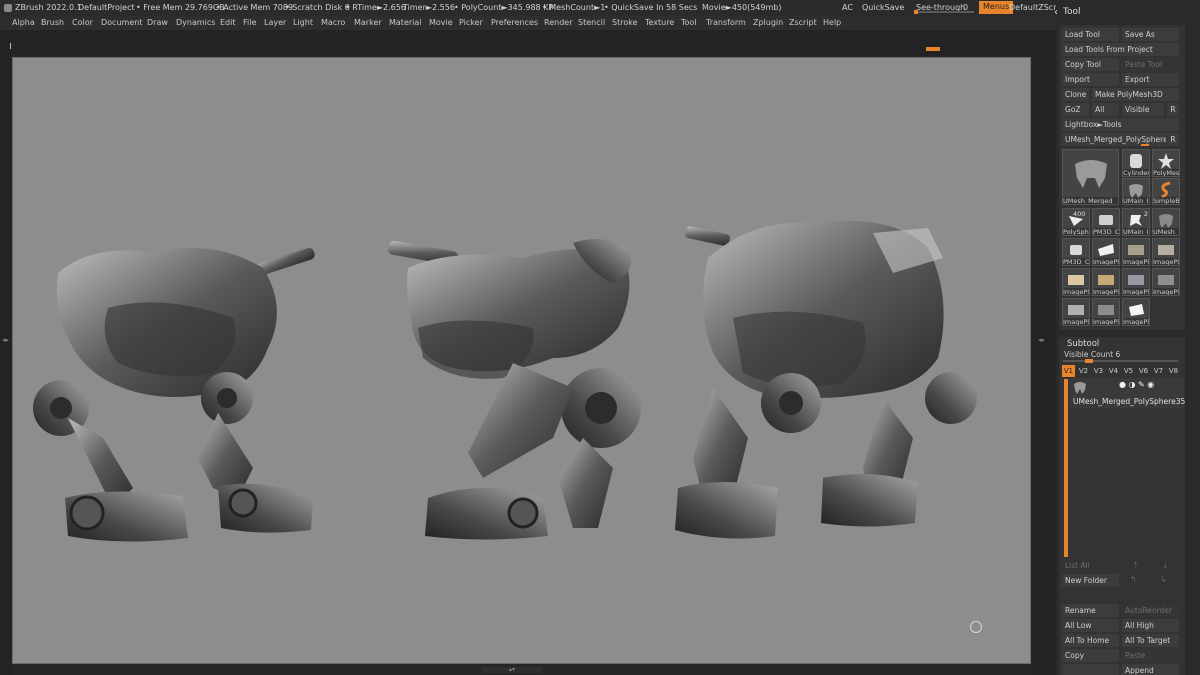 This screenshot has height=675, width=1200. What do you see at coordinates (659, 22) in the screenshot?
I see `menu-texture: Texture` at bounding box center [659, 22].